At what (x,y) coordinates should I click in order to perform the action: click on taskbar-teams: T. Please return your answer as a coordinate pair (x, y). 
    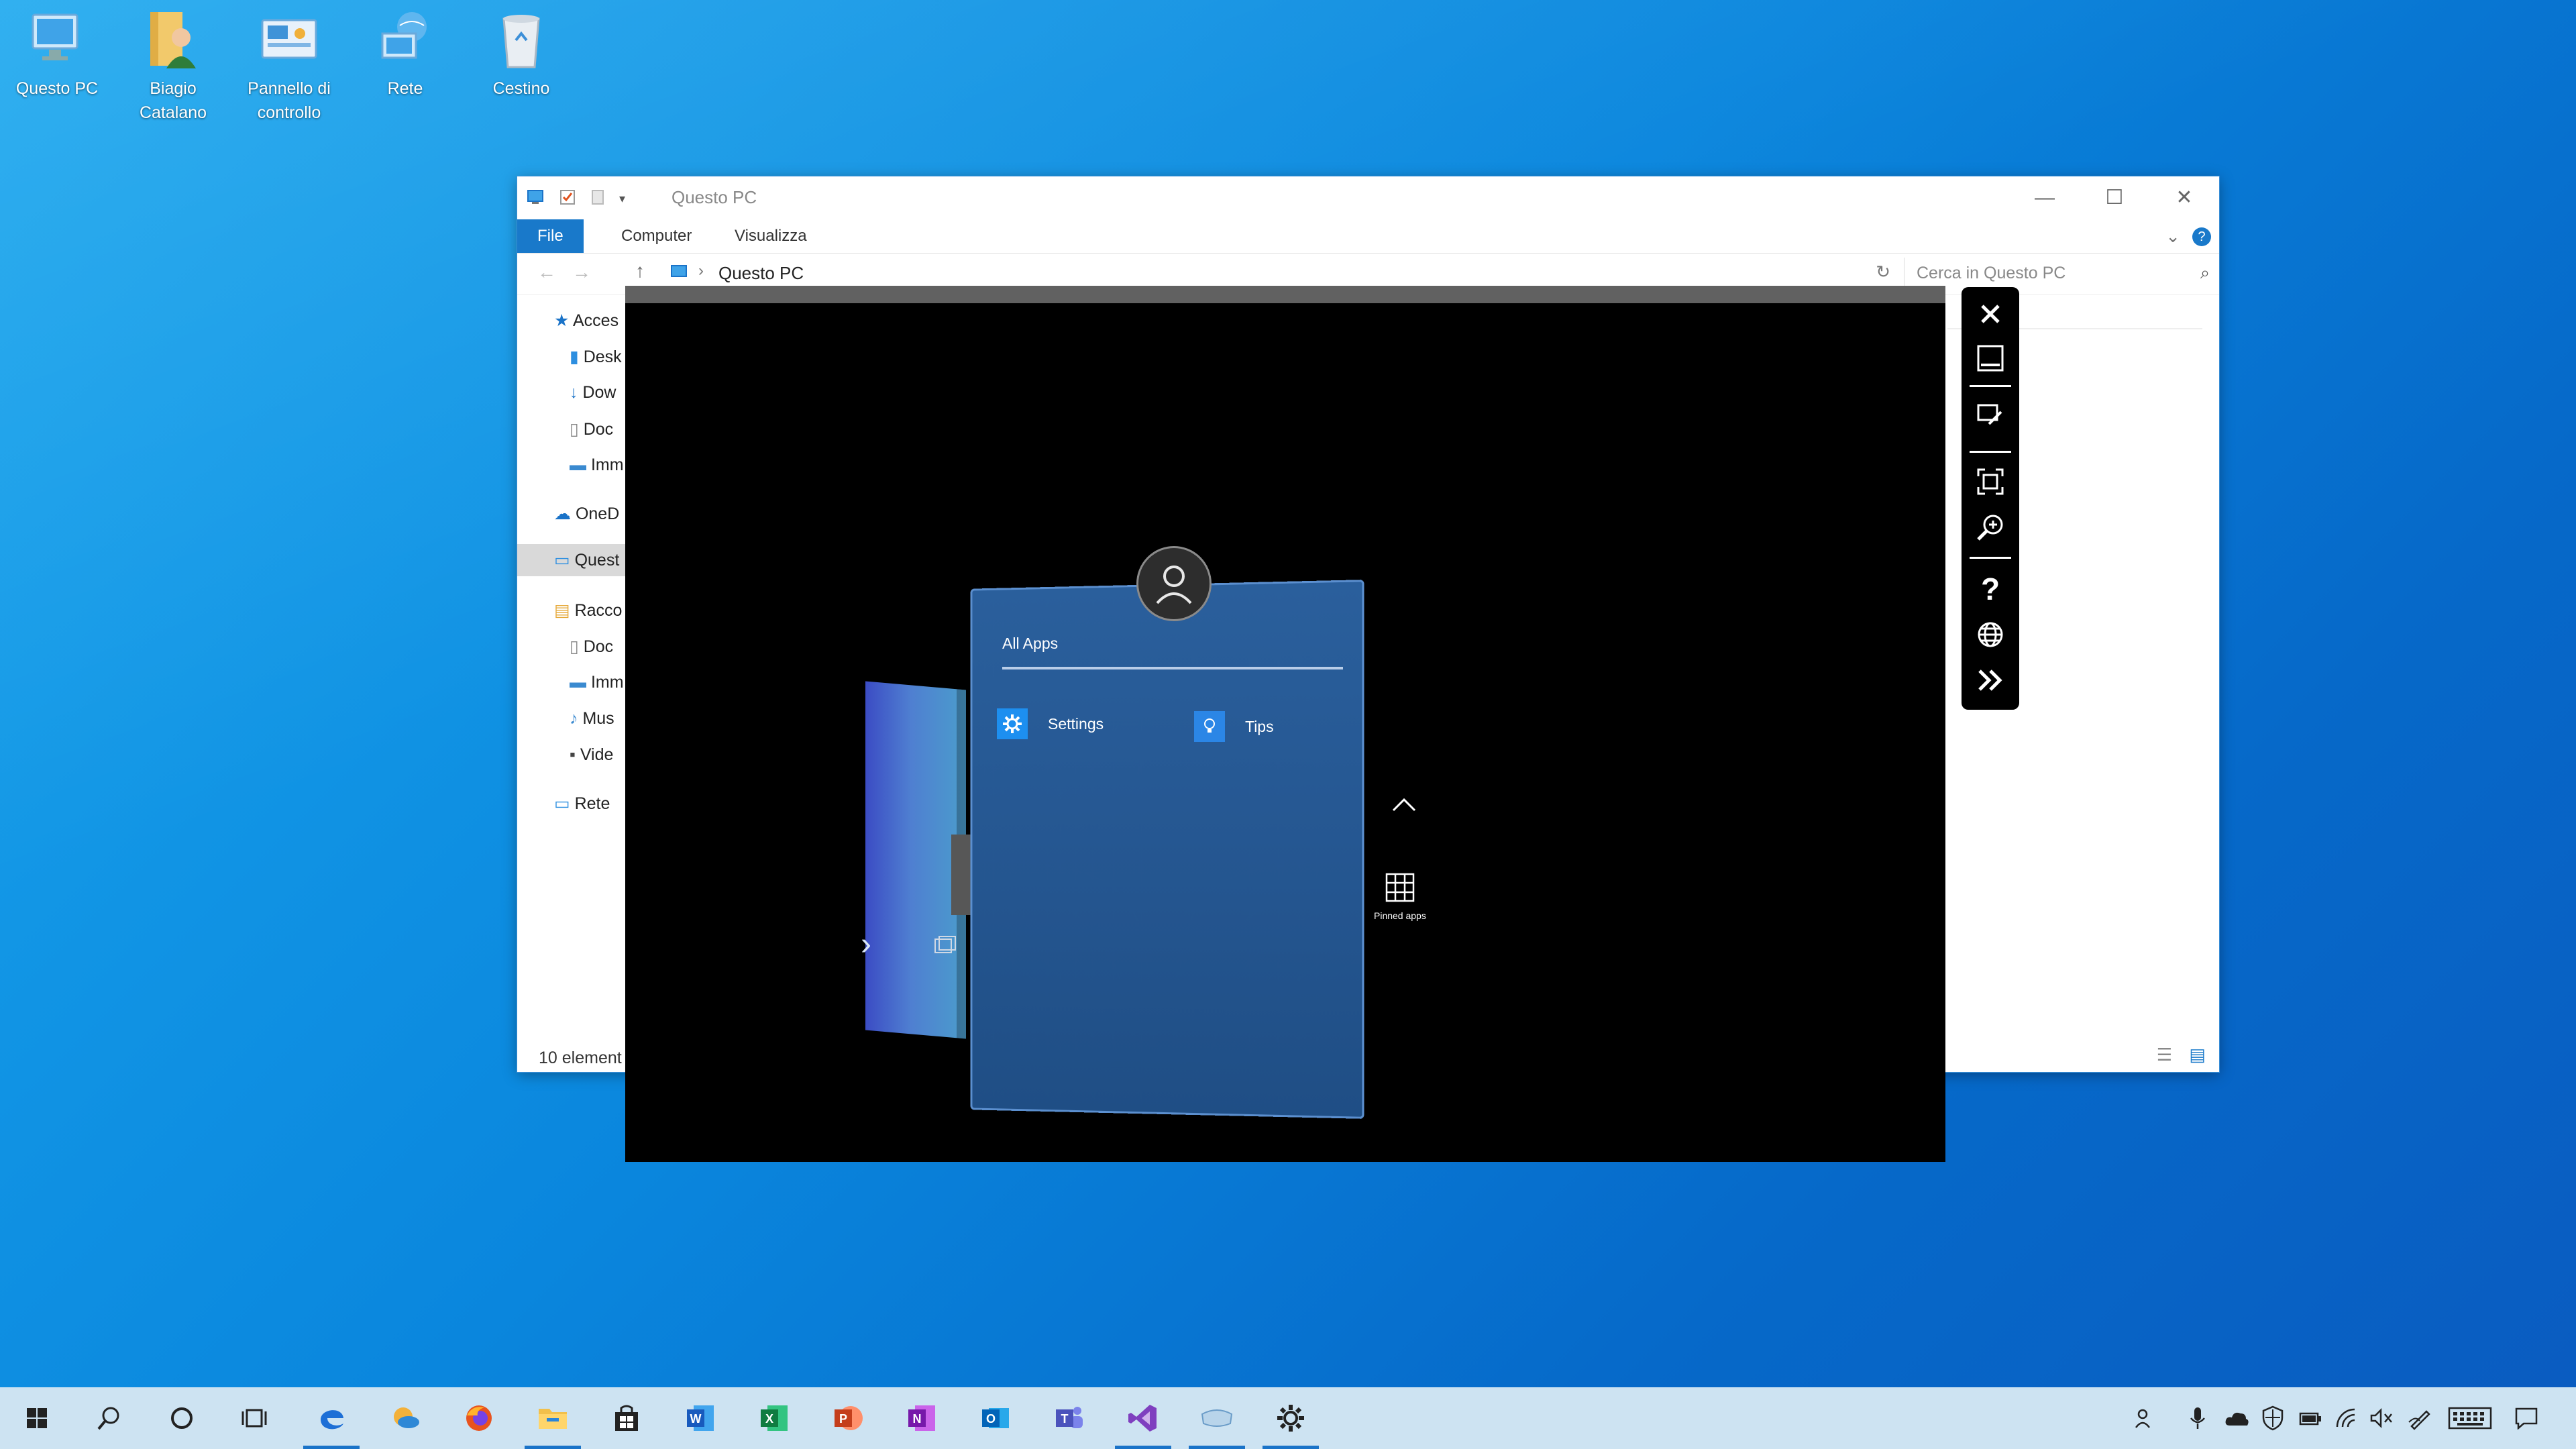
    Looking at the image, I should click on (1069, 1418).